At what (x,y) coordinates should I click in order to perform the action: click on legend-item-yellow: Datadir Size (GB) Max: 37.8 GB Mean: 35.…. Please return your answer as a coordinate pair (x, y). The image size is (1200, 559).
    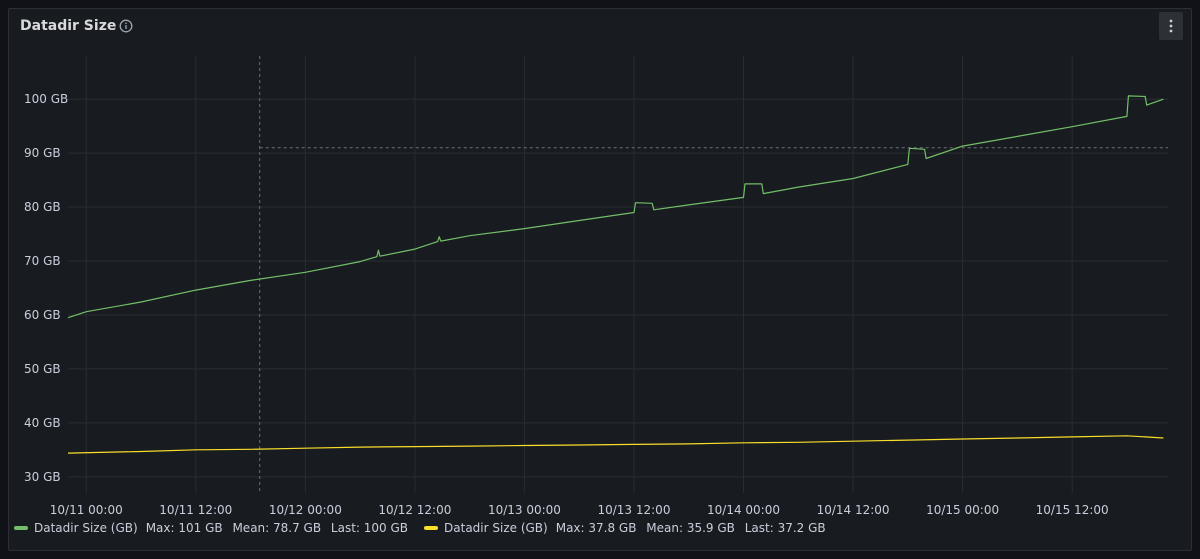
    Looking at the image, I should click on (628, 528).